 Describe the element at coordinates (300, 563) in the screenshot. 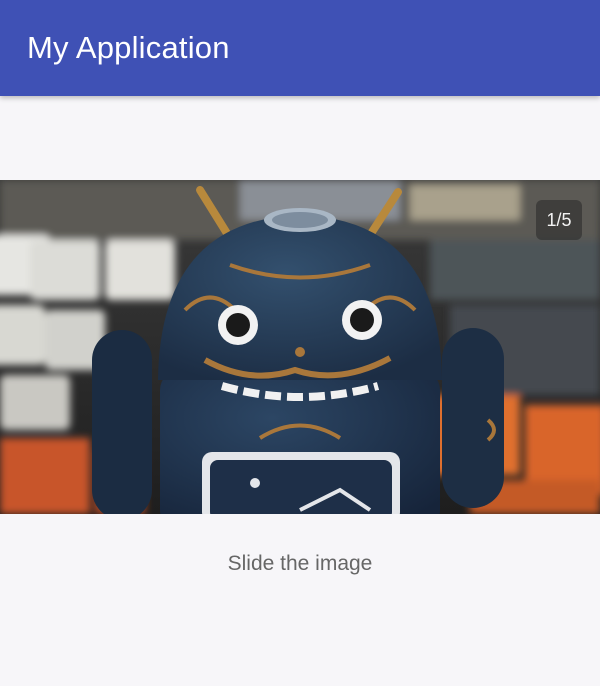

I see `slide-caption: Slide the image` at that location.